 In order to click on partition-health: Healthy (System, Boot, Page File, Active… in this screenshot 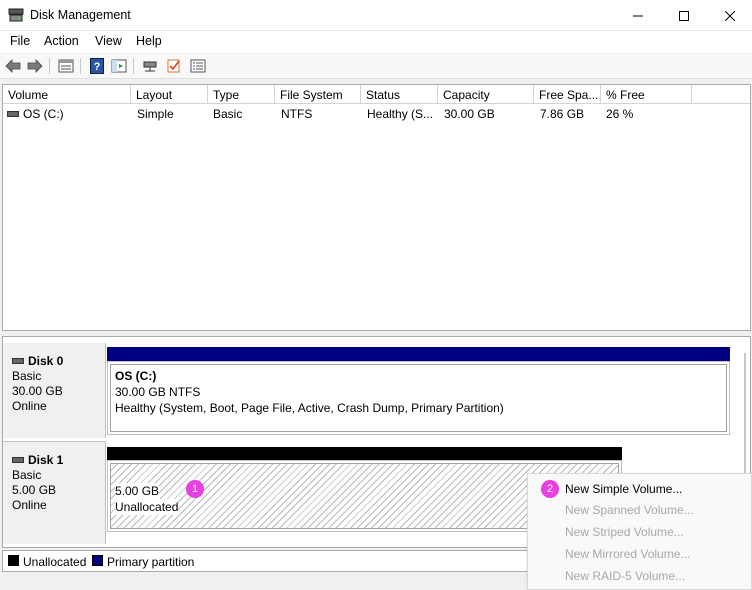, I will do `click(309, 408)`.